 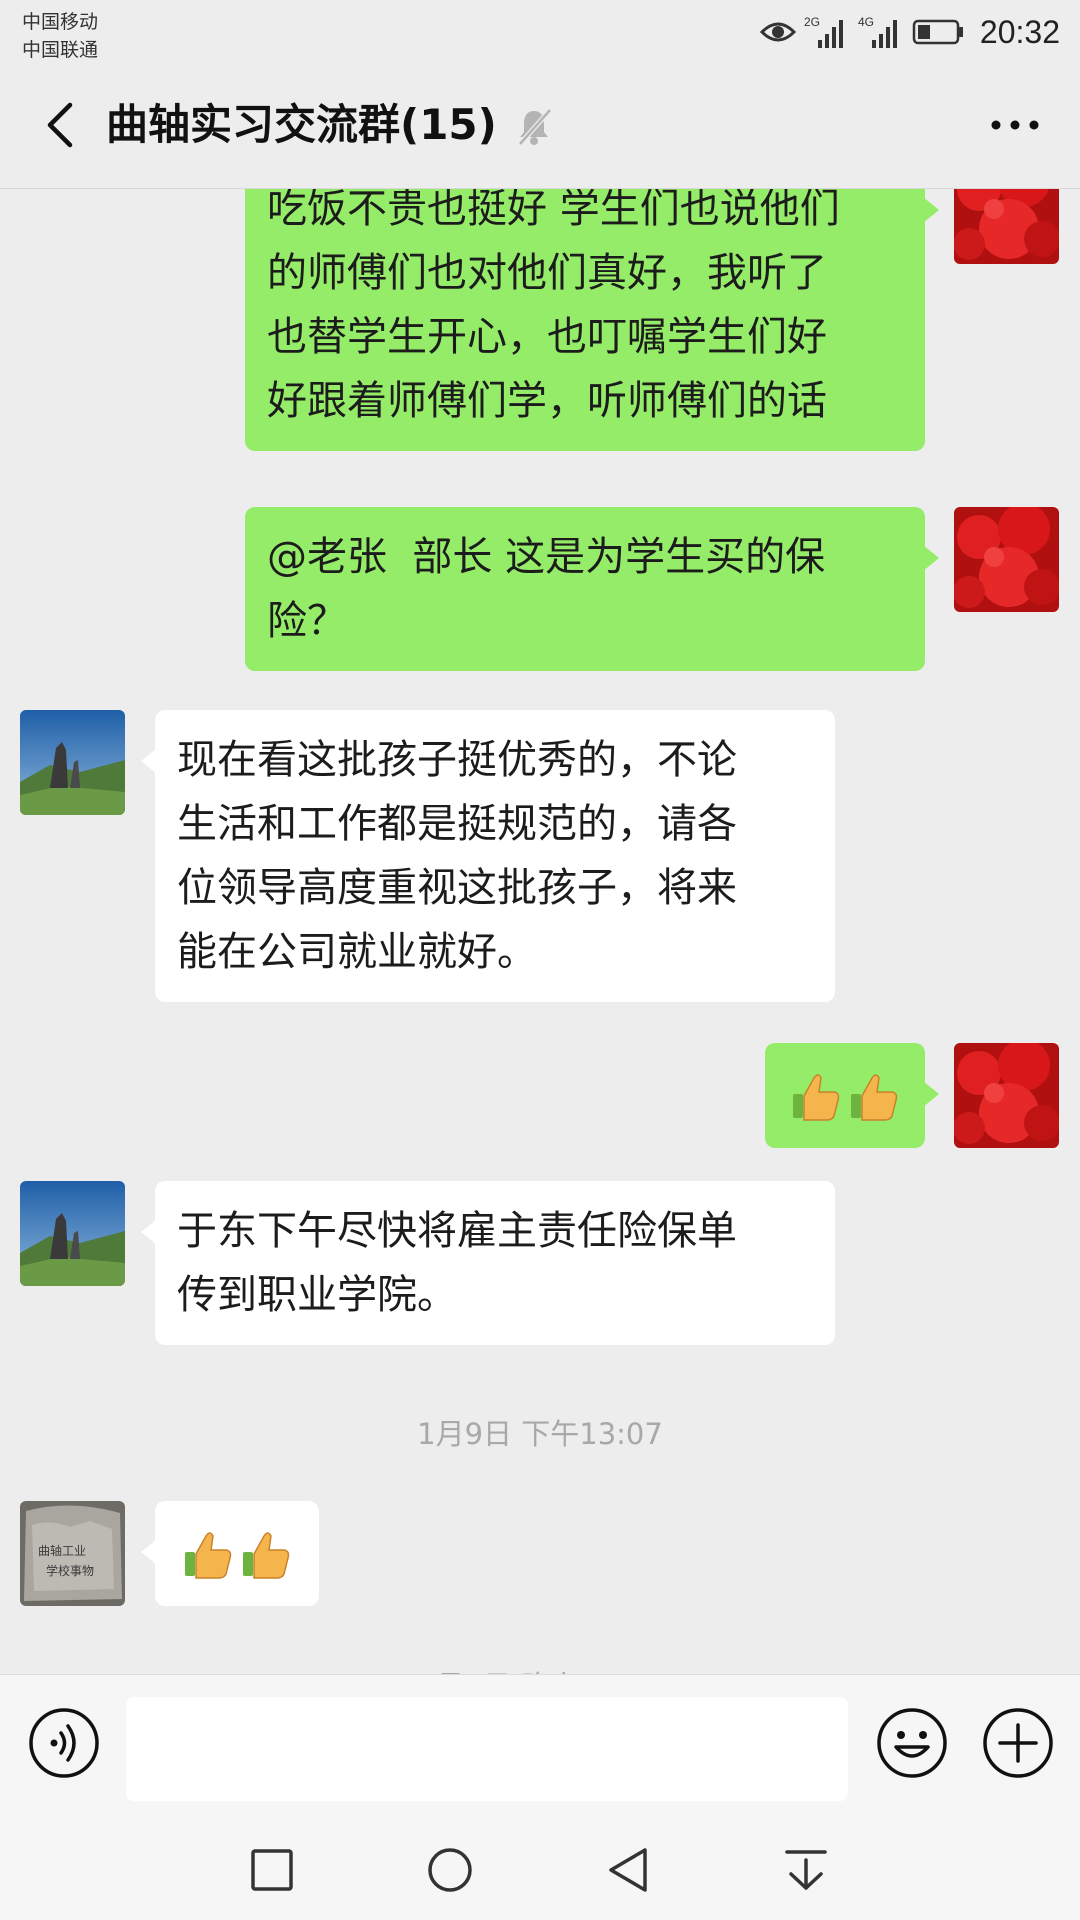 I want to click on square-icon, so click(x=272, y=1870).